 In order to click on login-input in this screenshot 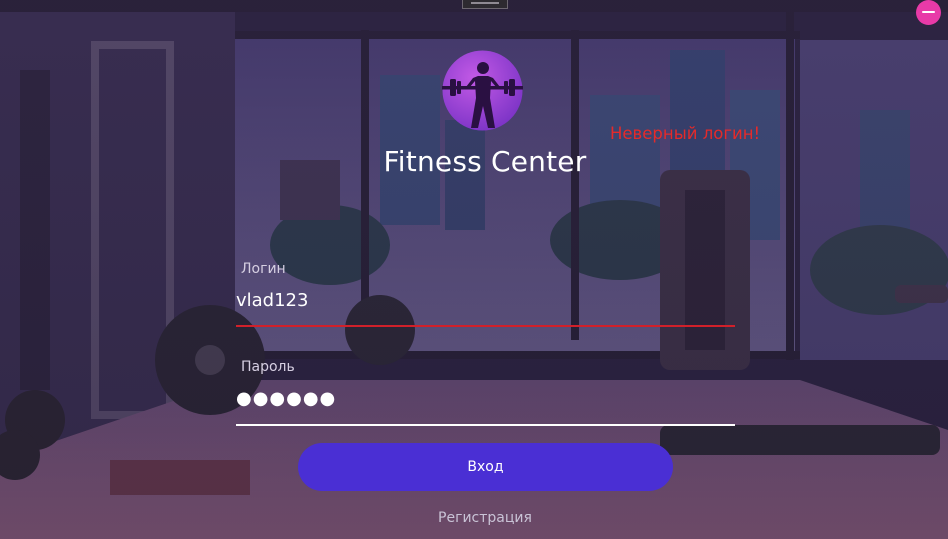, I will do `click(484, 300)`.